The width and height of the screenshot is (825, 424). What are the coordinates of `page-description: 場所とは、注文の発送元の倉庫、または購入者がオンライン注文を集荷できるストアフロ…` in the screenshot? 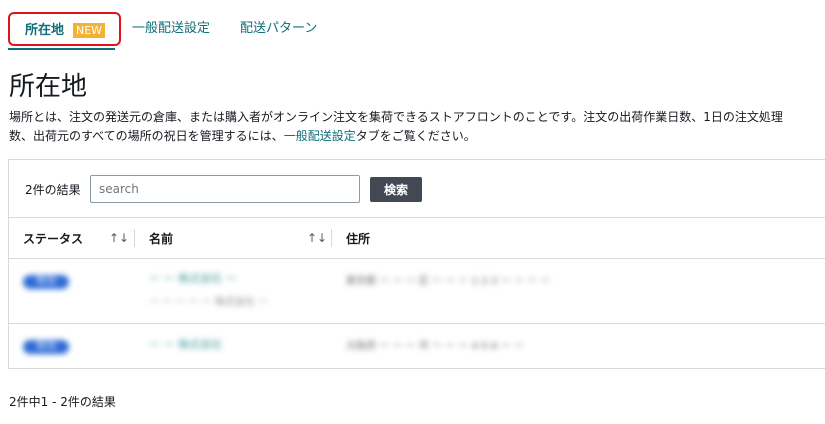 It's located at (399, 127).